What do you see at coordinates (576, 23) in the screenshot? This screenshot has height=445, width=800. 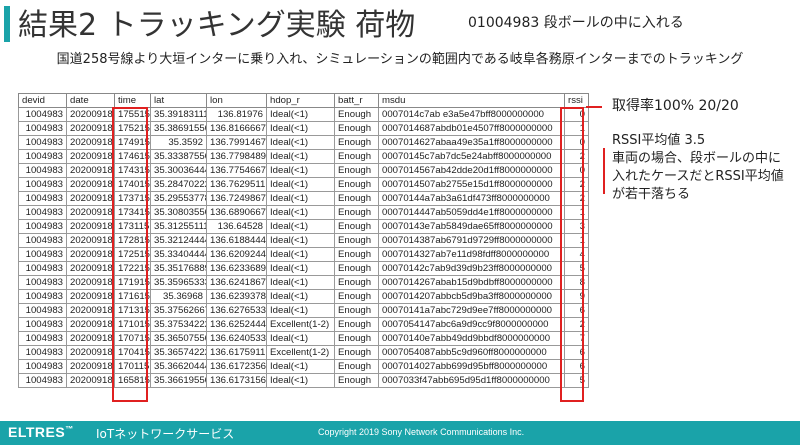 I see `slide-id-label: 01004983 段ボールの中に入れる` at bounding box center [576, 23].